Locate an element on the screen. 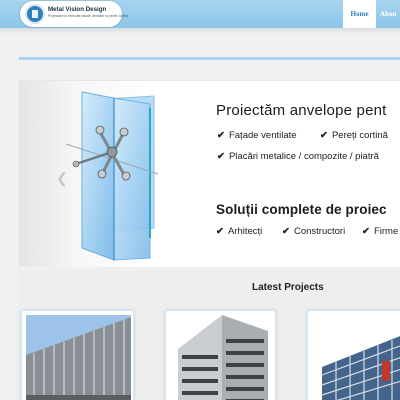  slider-headline-2: Soluții complete de proiec is located at coordinates (301, 209).